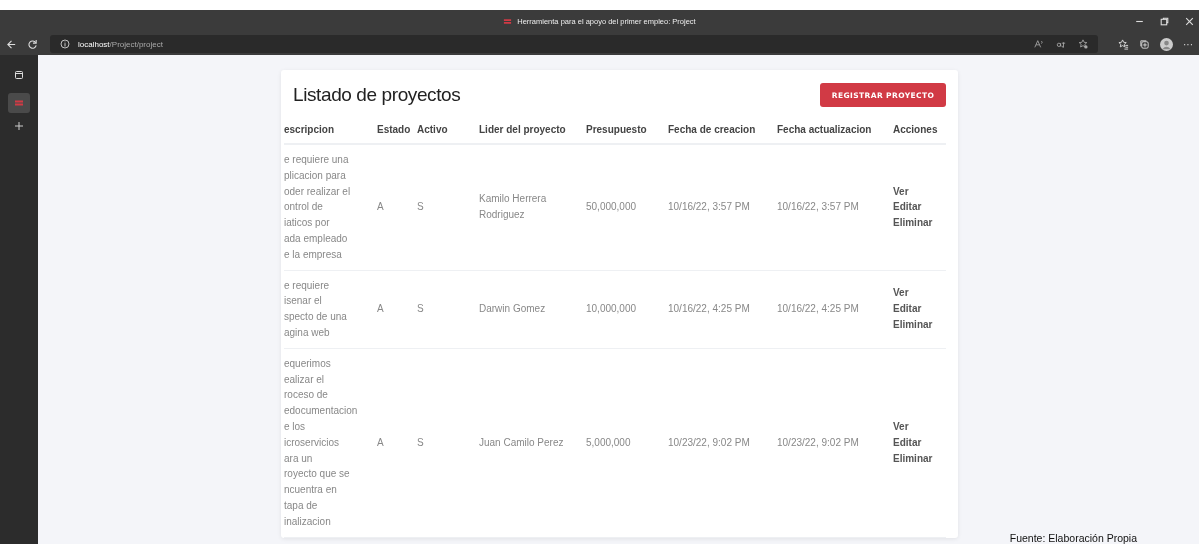 This screenshot has width=1199, height=544. I want to click on column-header: Acciones, so click(919, 131).